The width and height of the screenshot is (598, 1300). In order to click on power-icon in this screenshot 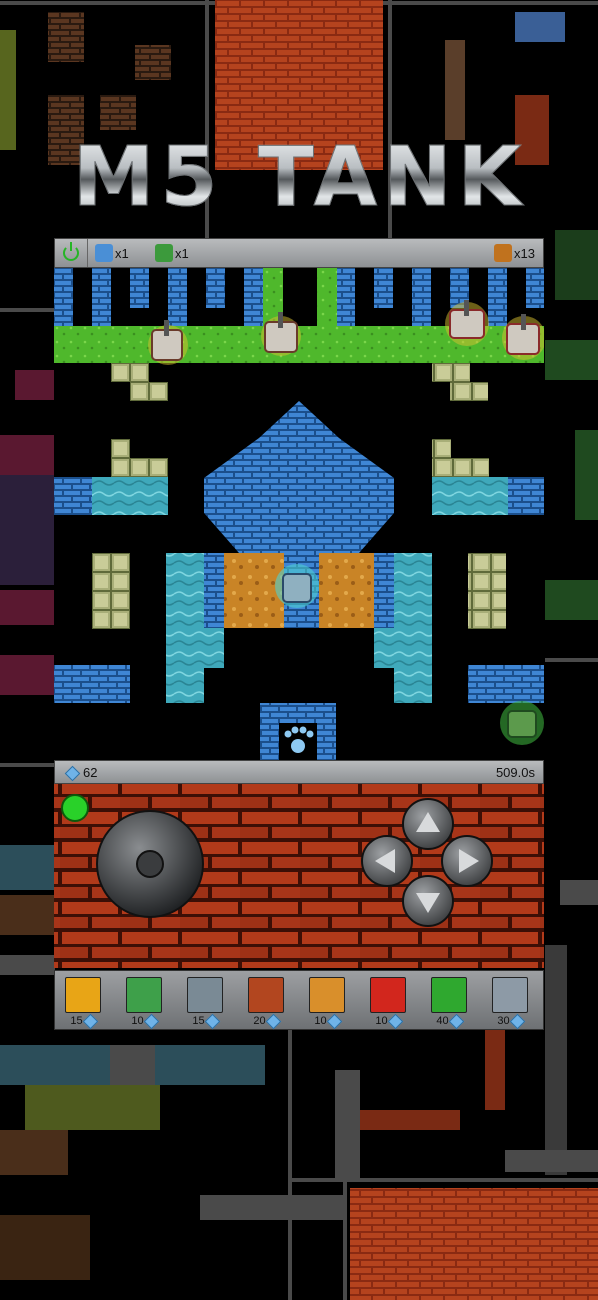, I will do `click(71, 251)`.